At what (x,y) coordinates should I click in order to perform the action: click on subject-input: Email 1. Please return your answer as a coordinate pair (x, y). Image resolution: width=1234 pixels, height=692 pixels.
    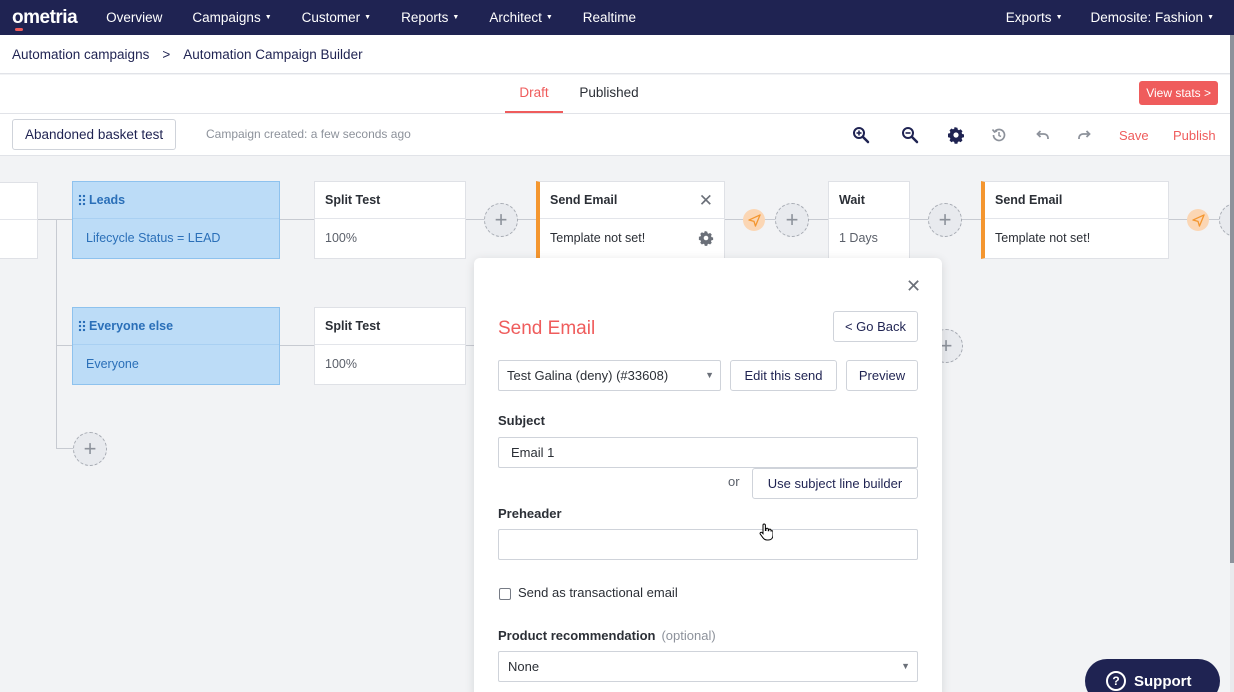
    Looking at the image, I should click on (708, 452).